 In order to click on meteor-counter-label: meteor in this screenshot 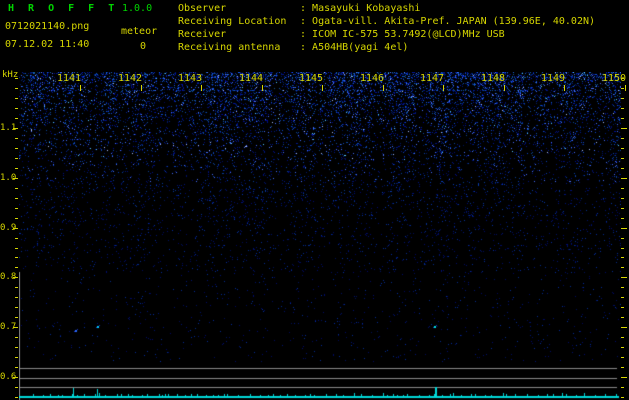, I will do `click(139, 31)`.